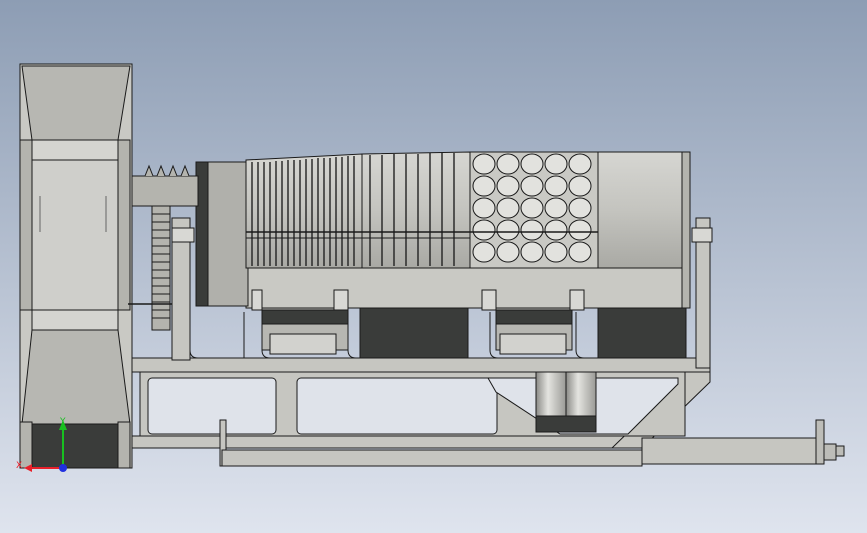 The width and height of the screenshot is (867, 533). I want to click on inlet-cylinder, so click(222, 234).